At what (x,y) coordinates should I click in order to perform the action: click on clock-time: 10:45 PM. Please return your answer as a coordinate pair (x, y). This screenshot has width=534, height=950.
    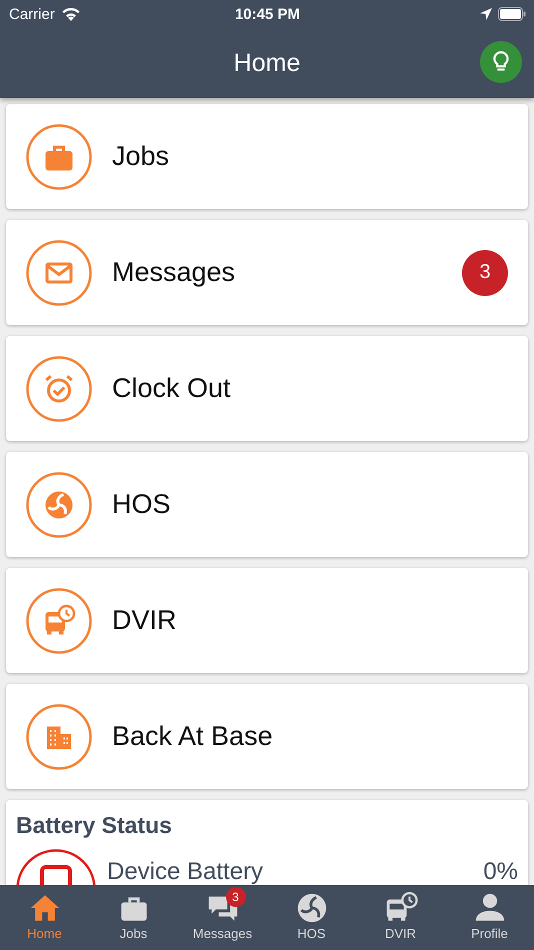
    Looking at the image, I should click on (267, 14).